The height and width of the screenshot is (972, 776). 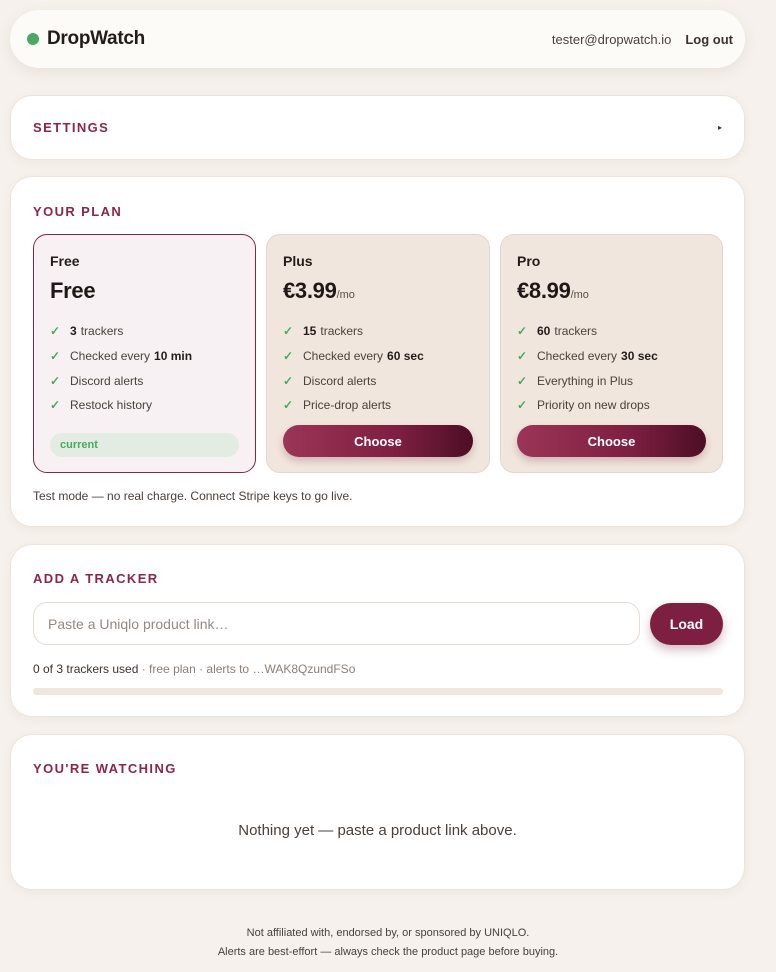 I want to click on feature-item: ✓ 15 trackers, so click(x=378, y=331).